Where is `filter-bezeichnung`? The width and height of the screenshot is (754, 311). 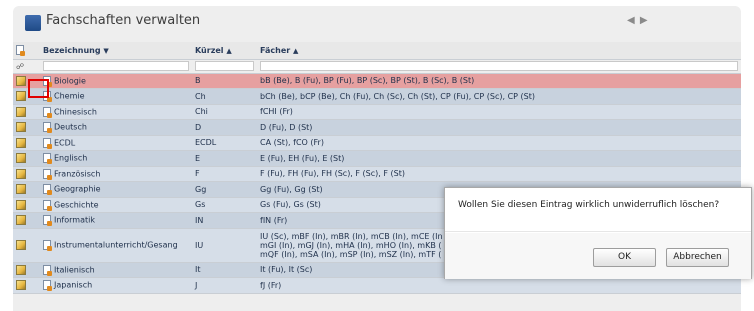
filter-bezeichnung is located at coordinates (116, 66).